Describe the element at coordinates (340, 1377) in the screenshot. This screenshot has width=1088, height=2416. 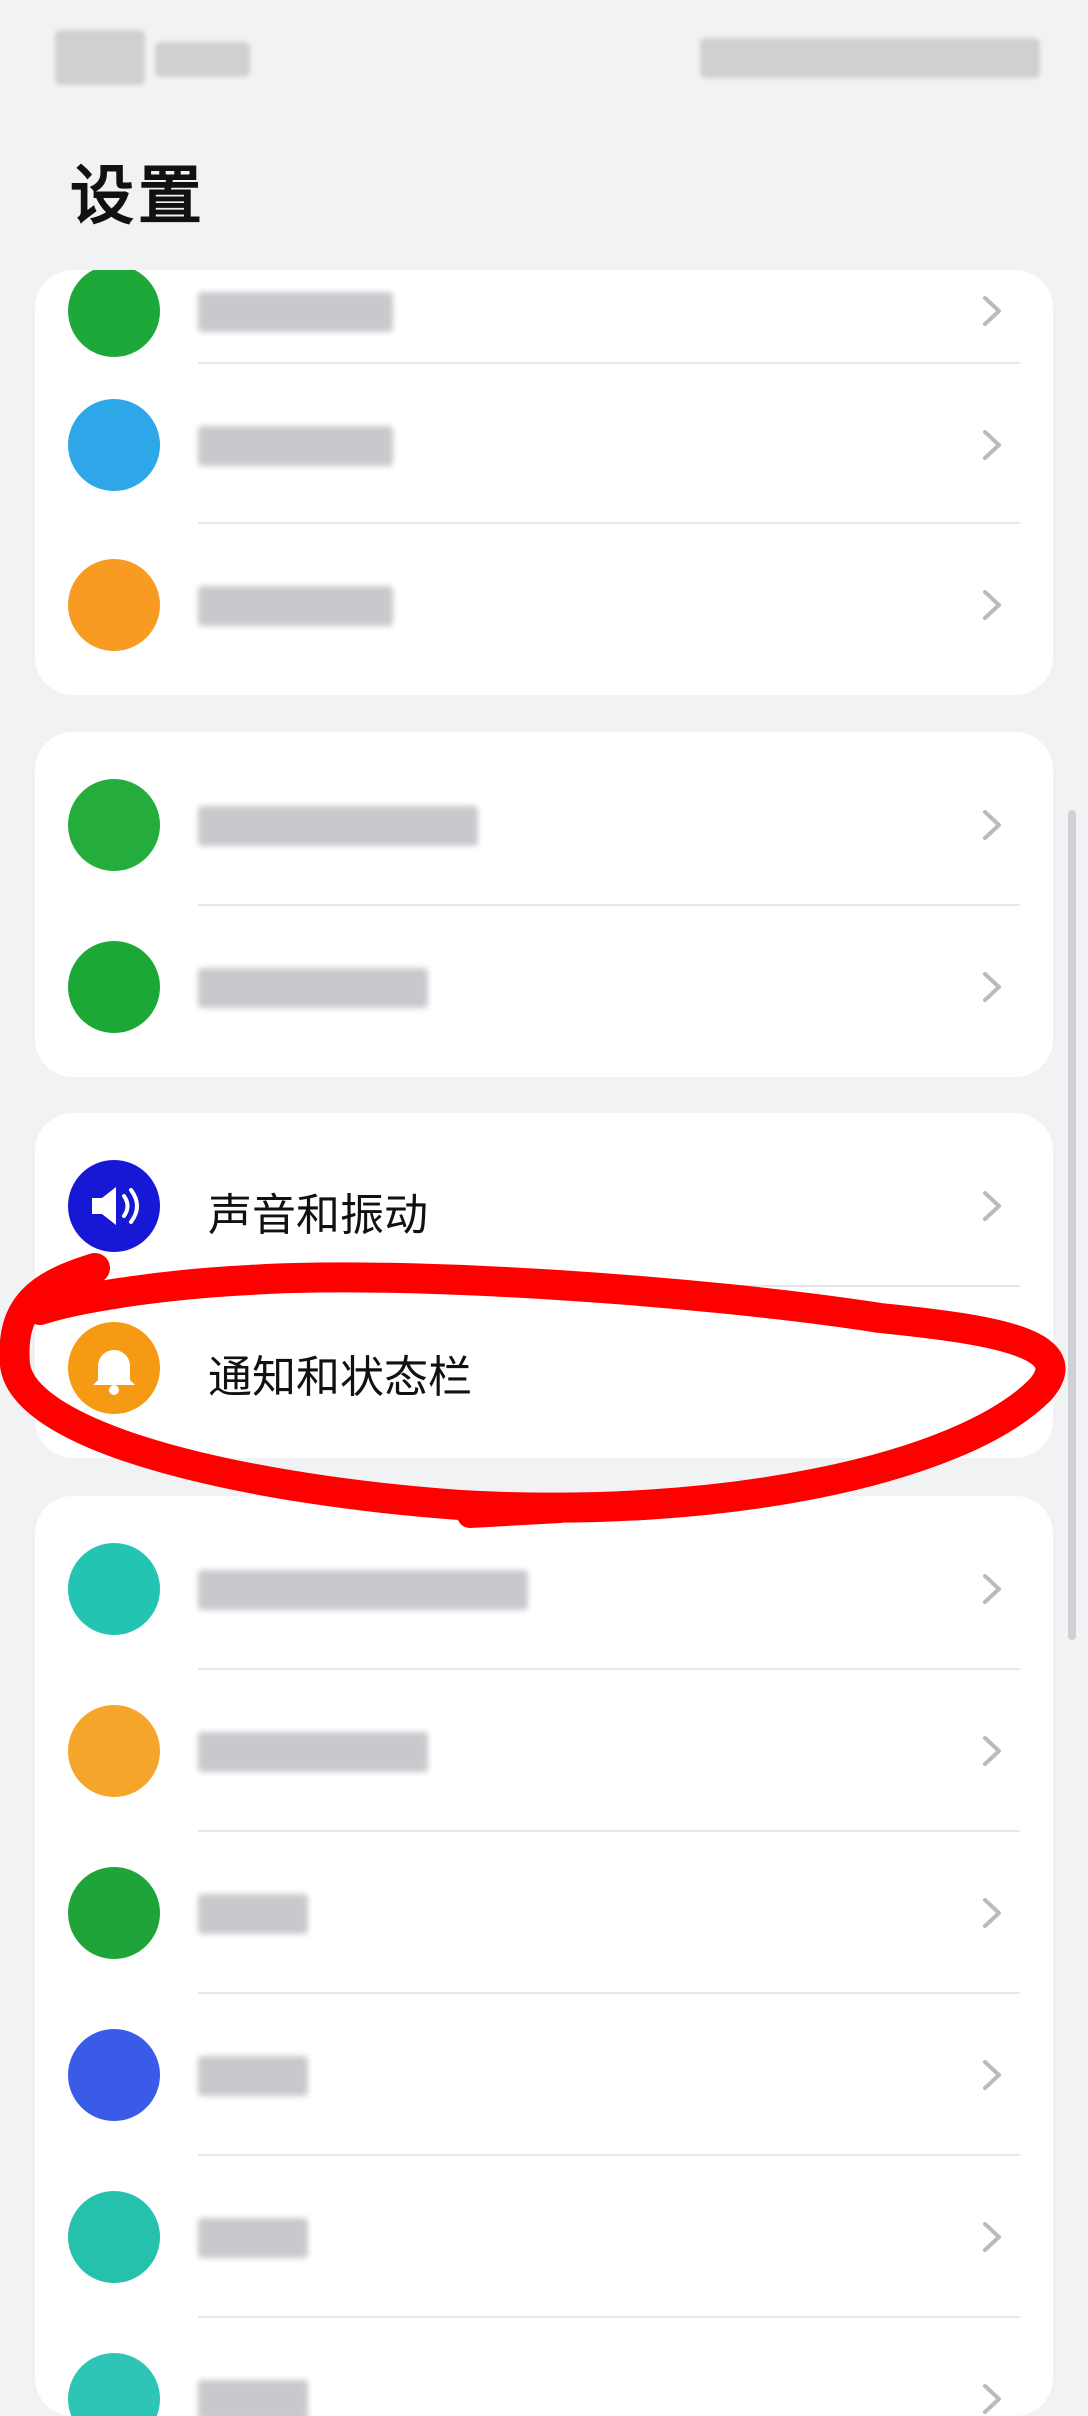
I see `settings-item-label: 通知和状态栏` at that location.